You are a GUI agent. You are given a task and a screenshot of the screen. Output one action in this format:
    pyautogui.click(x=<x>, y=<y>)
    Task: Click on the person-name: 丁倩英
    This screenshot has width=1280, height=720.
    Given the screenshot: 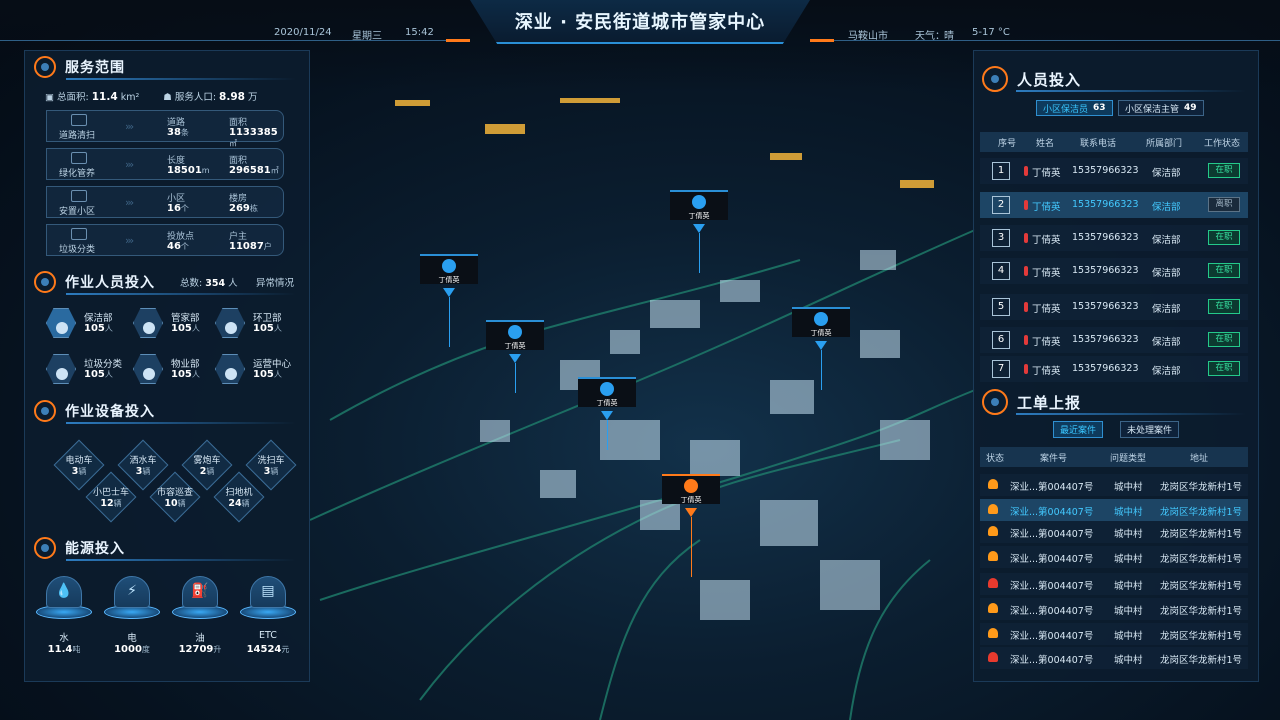 What is the action you would take?
    pyautogui.click(x=1046, y=273)
    